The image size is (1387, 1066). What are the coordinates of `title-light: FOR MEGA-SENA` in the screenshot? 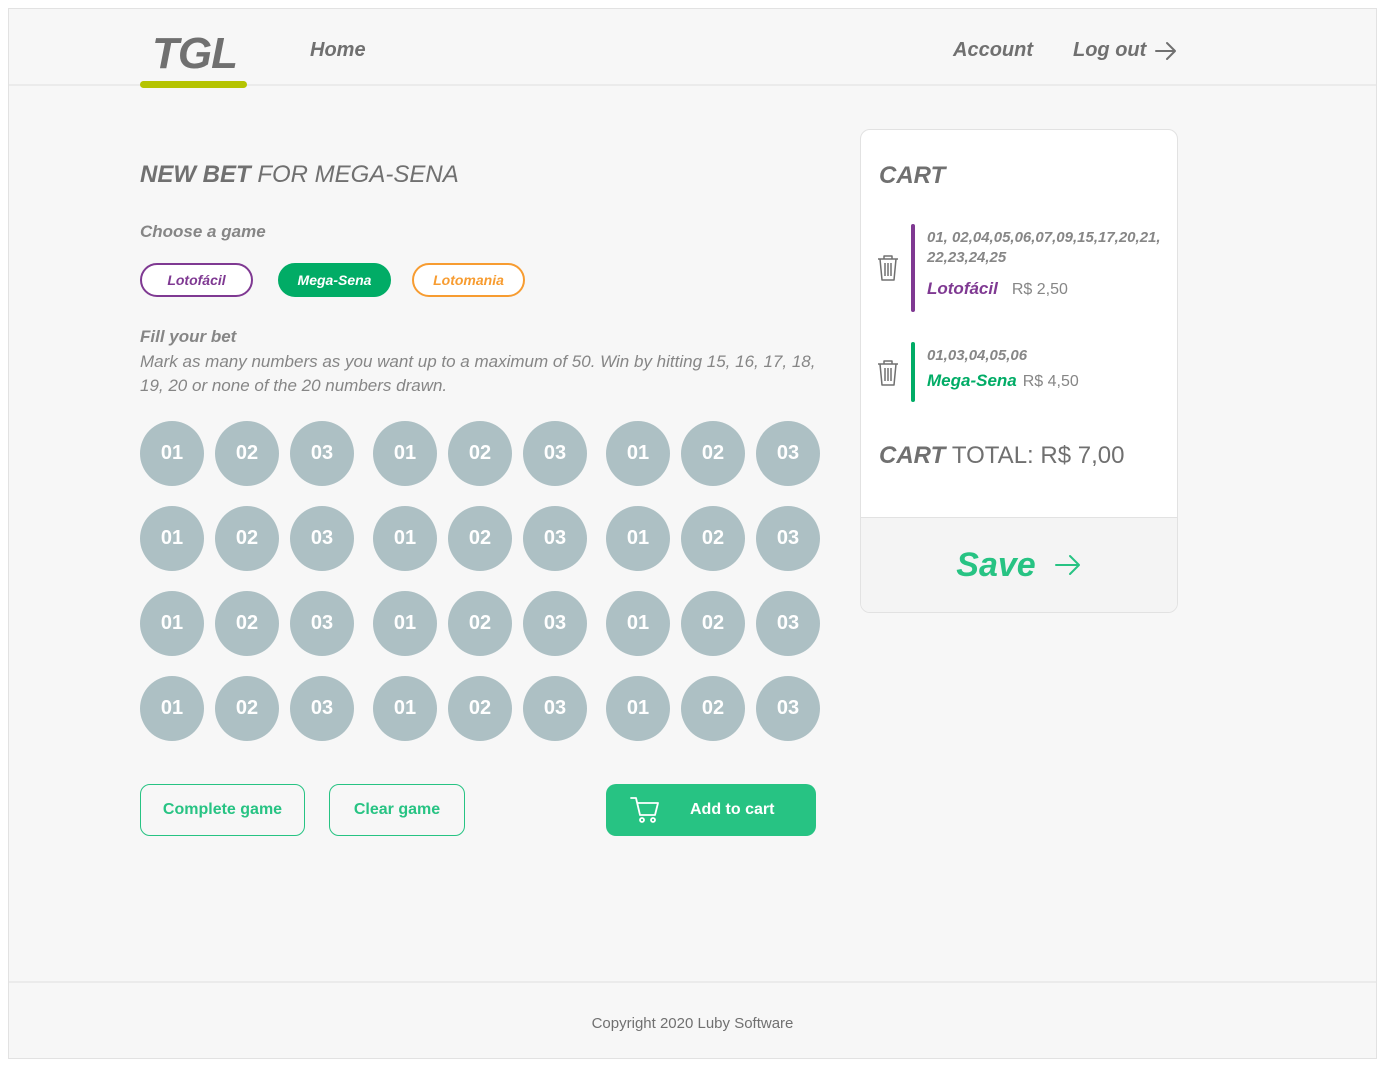 It's located at (358, 174).